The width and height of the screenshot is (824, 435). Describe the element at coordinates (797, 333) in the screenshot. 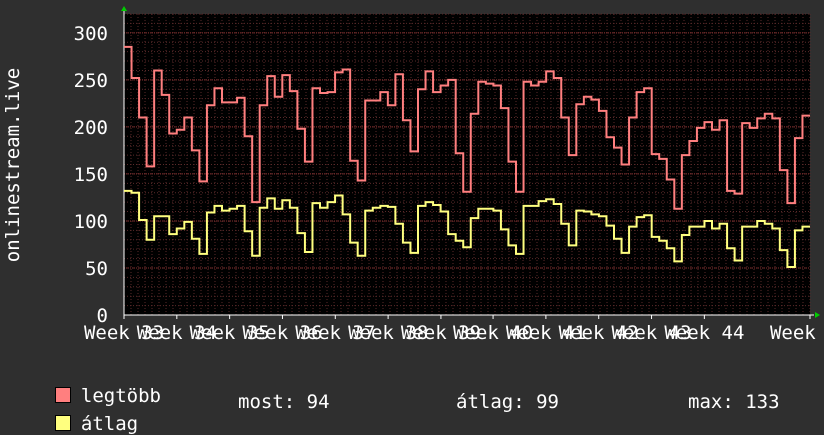

I see `x-tick-label: Week 45` at that location.